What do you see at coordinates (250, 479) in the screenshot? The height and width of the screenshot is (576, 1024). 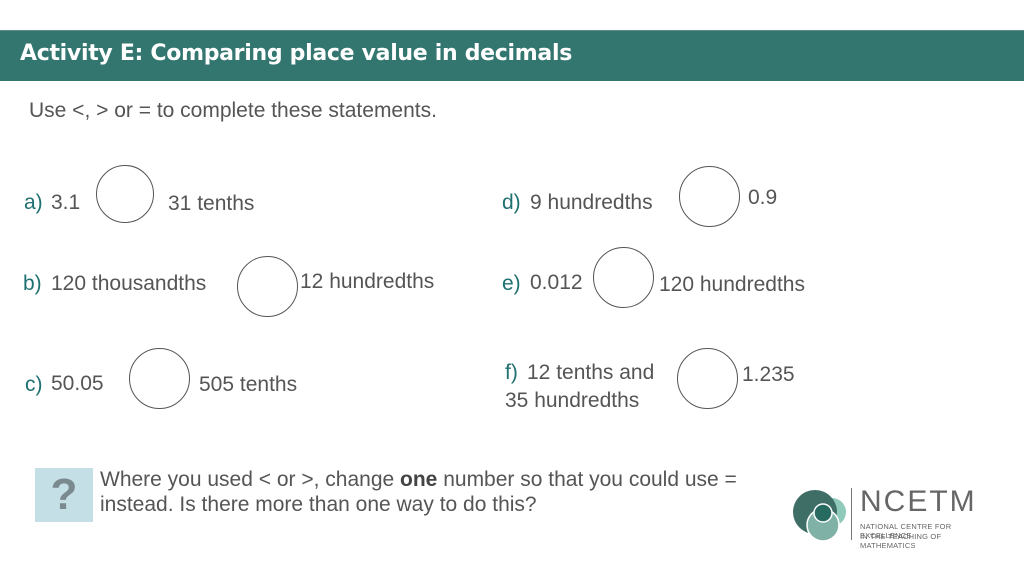 I see `prompt-text-before: Where you used < or >, change` at bounding box center [250, 479].